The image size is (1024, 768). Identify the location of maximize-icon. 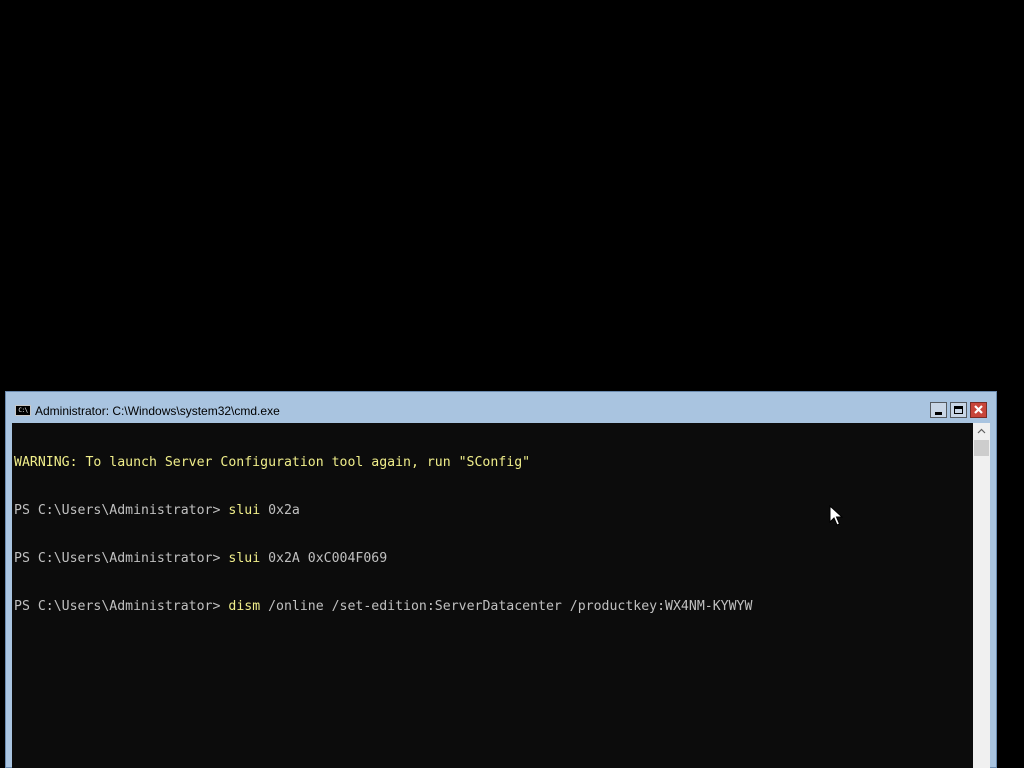
(958, 410).